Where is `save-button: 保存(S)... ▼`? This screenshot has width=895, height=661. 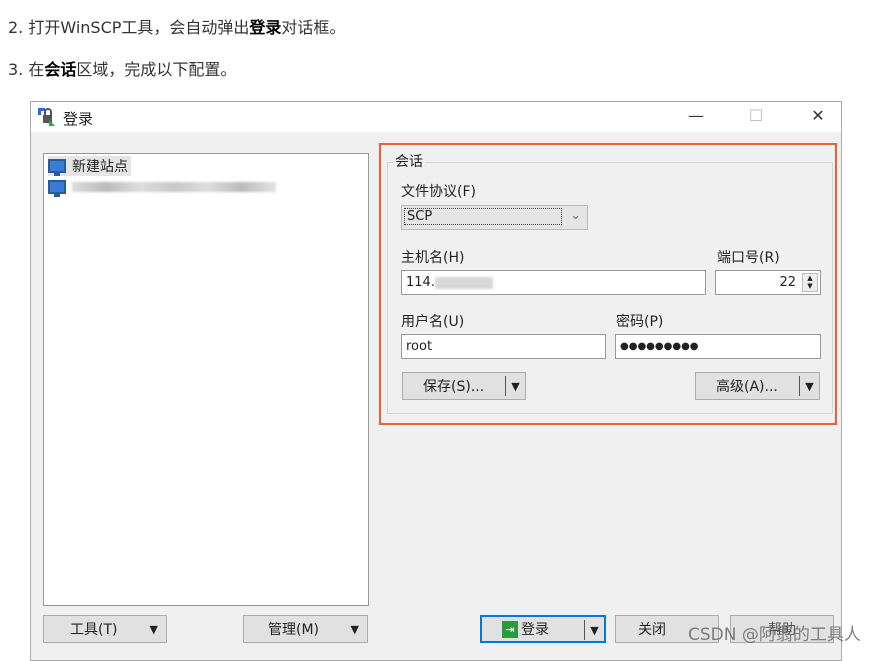 save-button: 保存(S)... ▼ is located at coordinates (464, 386).